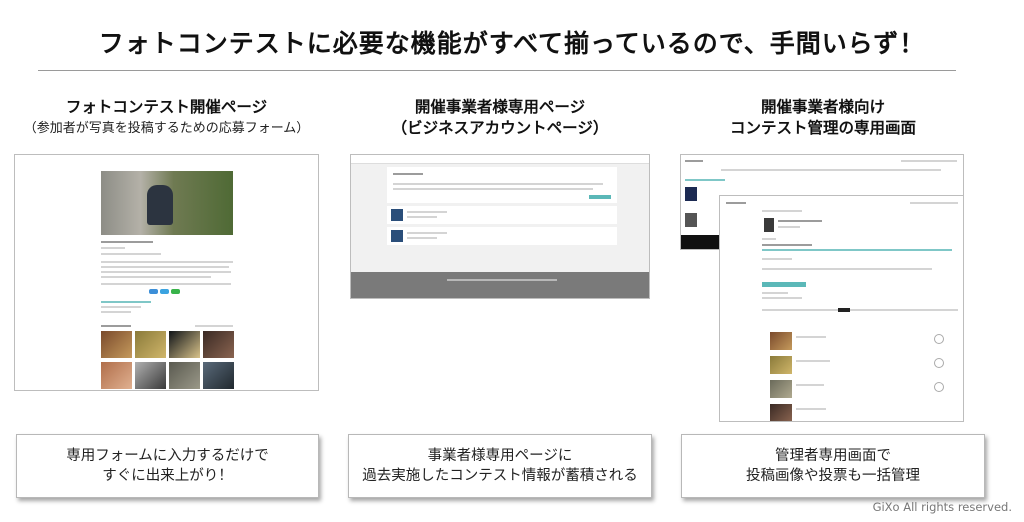 The image size is (1024, 522). I want to click on column-3-title: 開催事業者様向け コンテスト管理の専用画面, so click(823, 118).